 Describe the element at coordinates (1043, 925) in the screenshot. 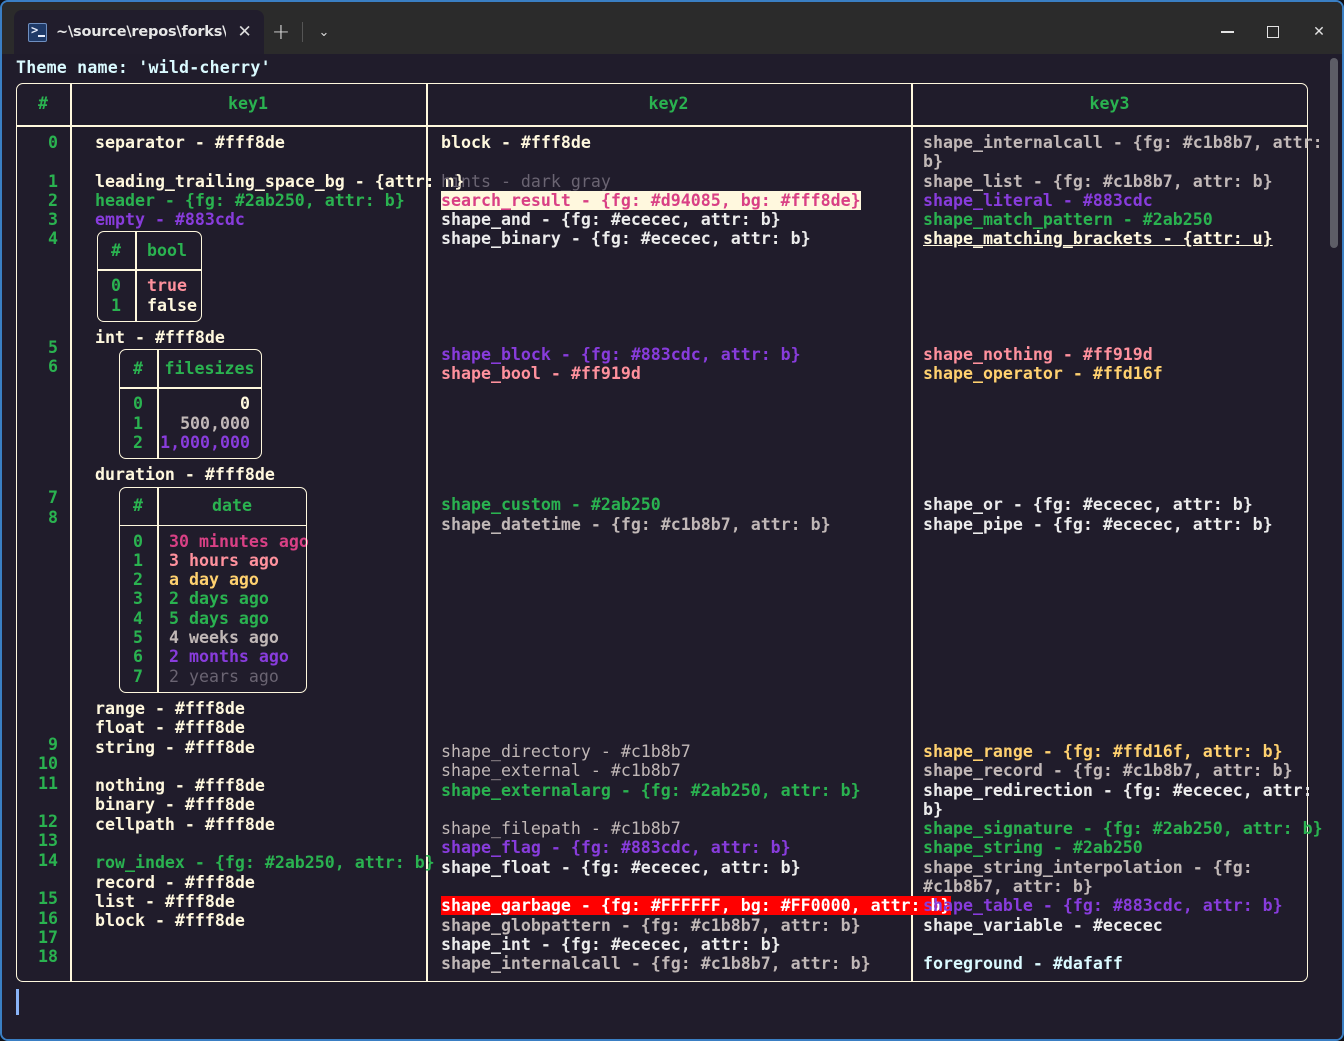

I see `theme-entry: shape_variable - #ececec` at that location.